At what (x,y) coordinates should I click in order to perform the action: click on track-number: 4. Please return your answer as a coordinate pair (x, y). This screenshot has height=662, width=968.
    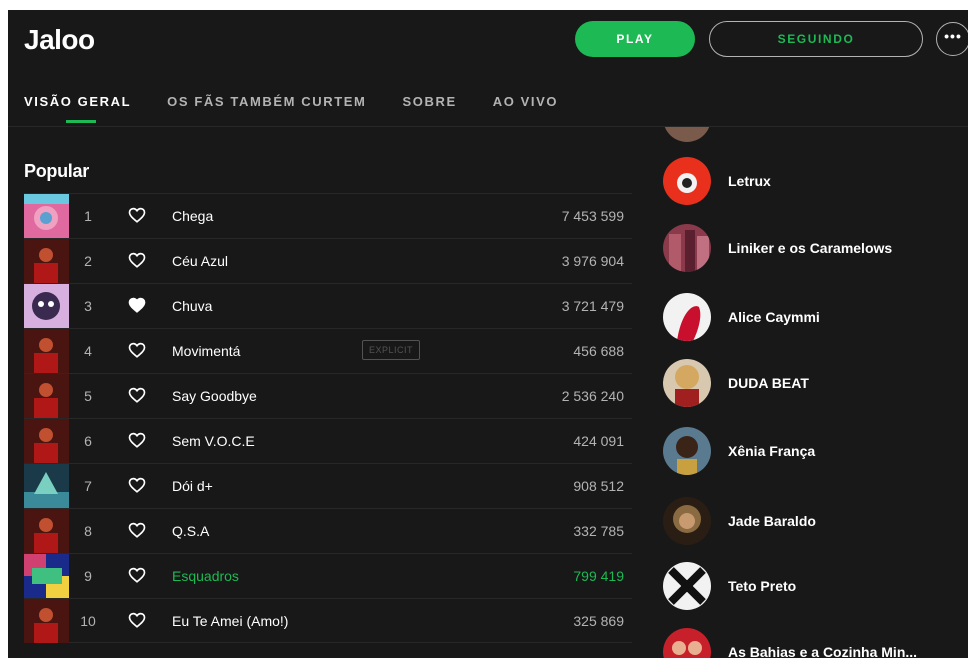
    Looking at the image, I should click on (88, 351).